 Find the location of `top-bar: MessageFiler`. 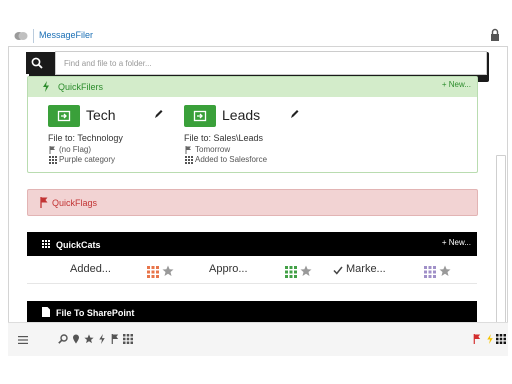

top-bar: MessageFiler is located at coordinates (256, 36).